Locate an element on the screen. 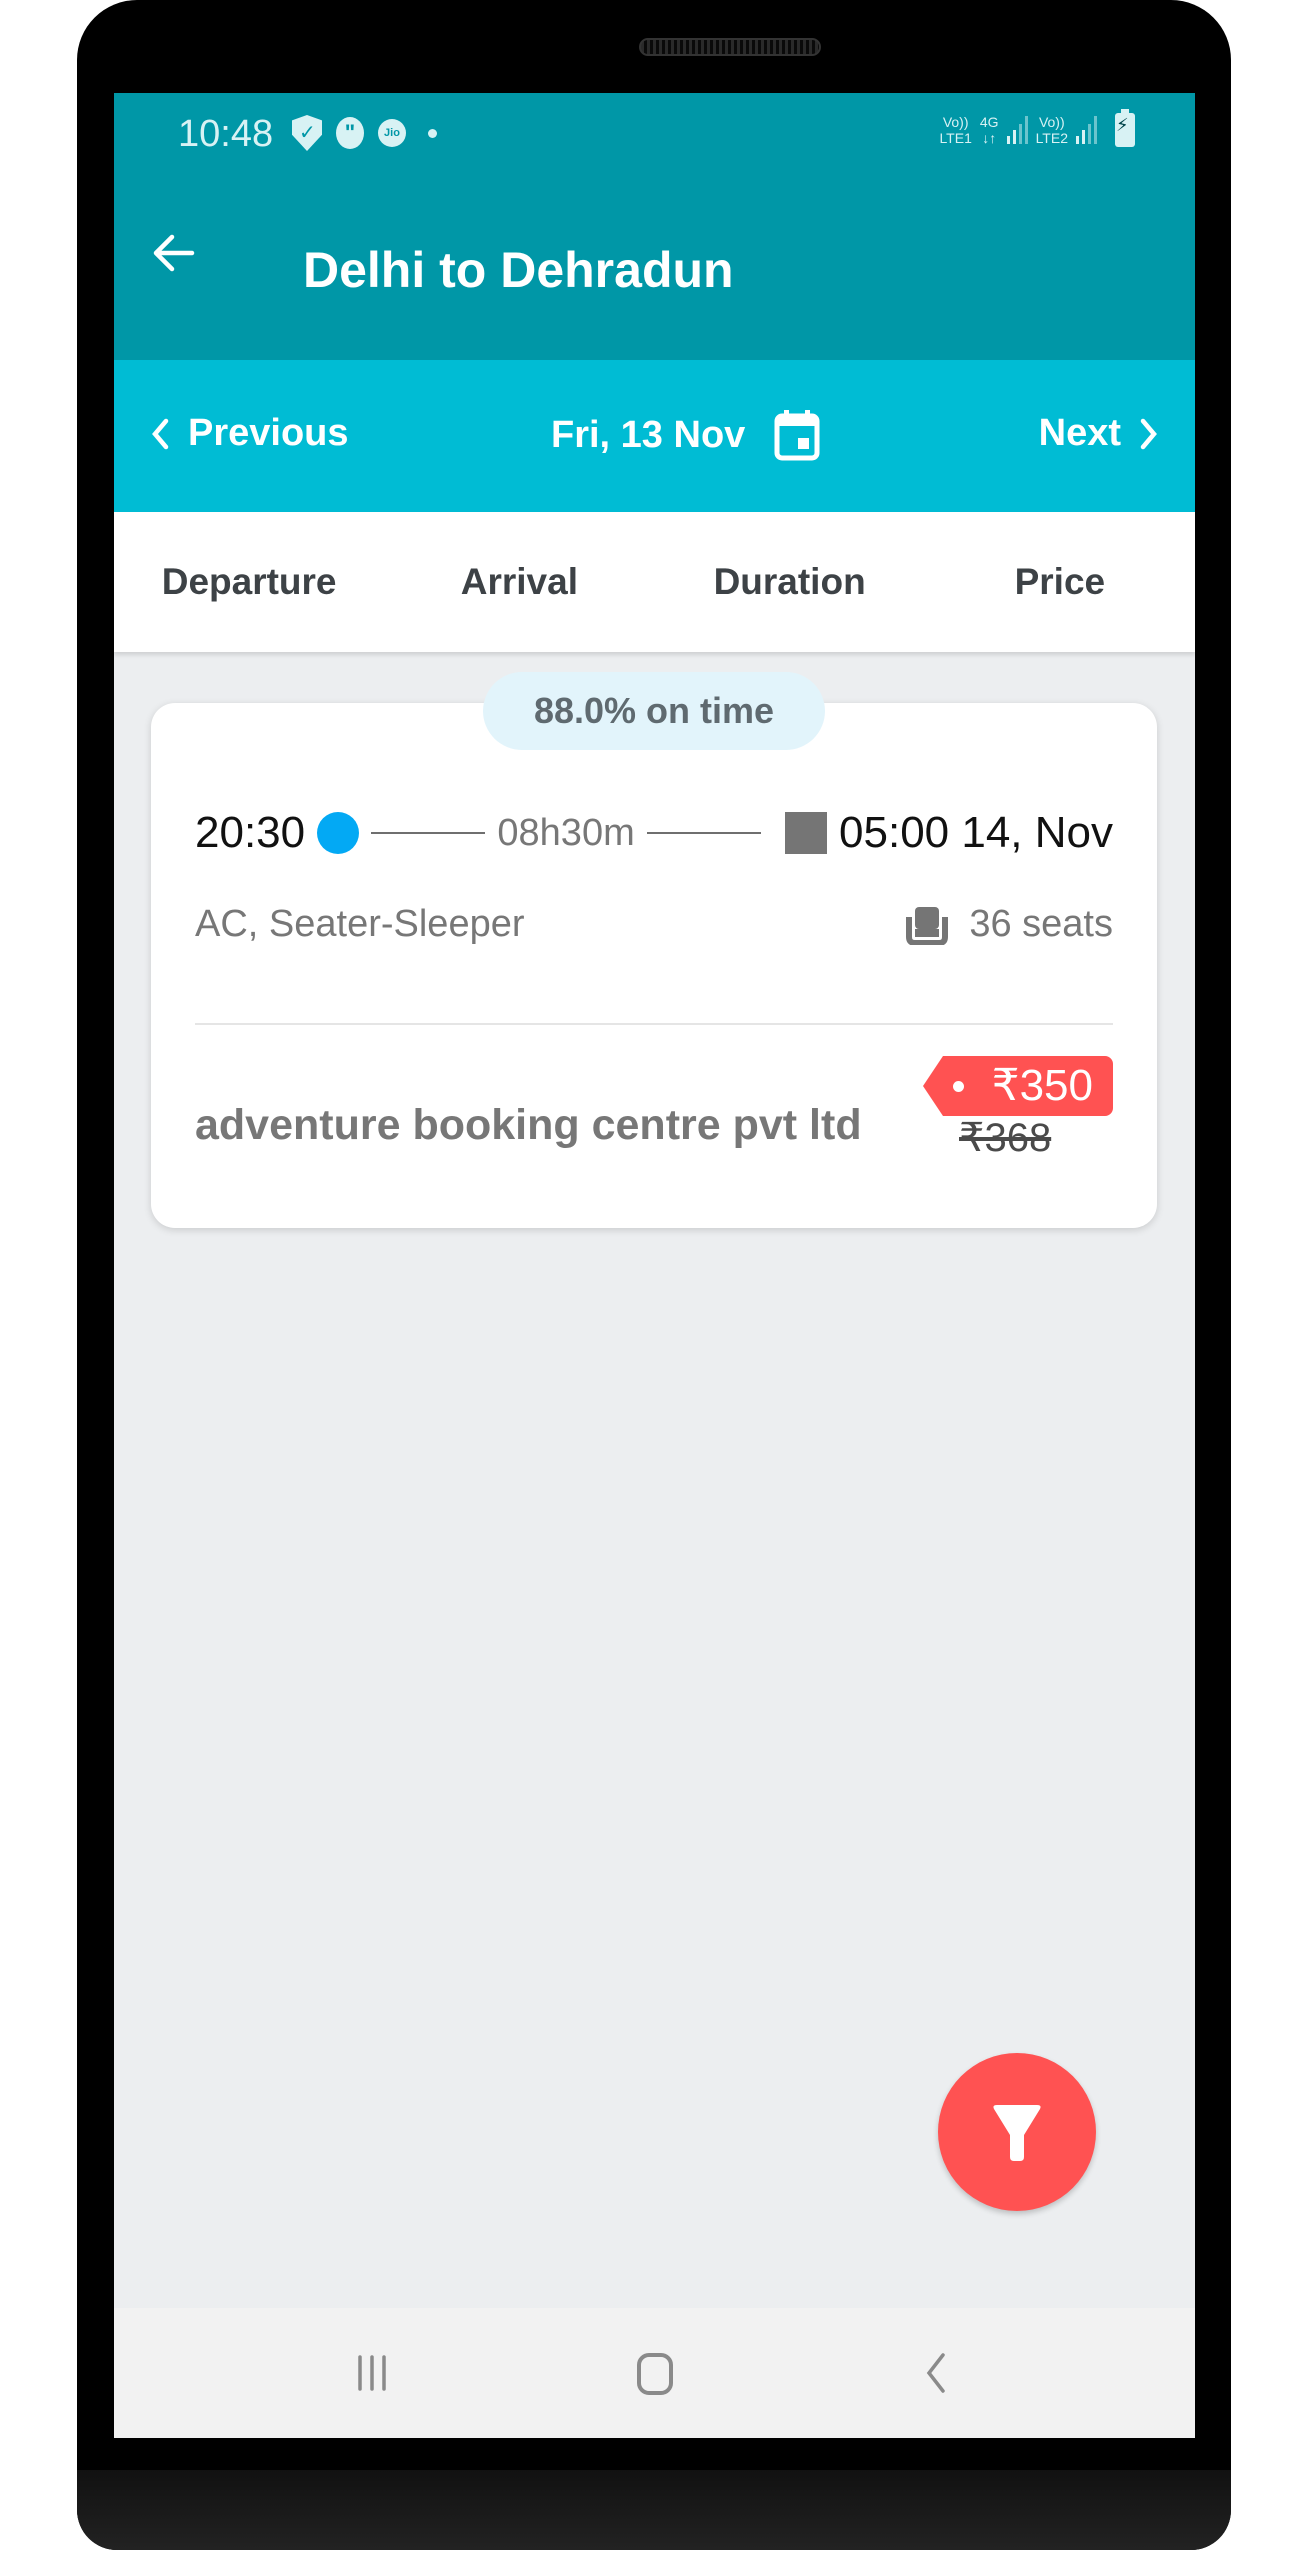 This screenshot has width=1305, height=2550. next-date-button: Next is located at coordinates (1099, 433).